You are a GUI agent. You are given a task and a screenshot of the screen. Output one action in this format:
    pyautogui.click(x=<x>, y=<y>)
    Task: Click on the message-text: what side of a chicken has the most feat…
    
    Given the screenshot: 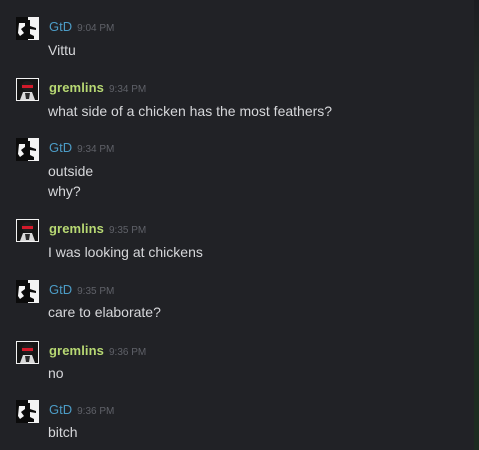 What is the action you would take?
    pyautogui.click(x=190, y=111)
    